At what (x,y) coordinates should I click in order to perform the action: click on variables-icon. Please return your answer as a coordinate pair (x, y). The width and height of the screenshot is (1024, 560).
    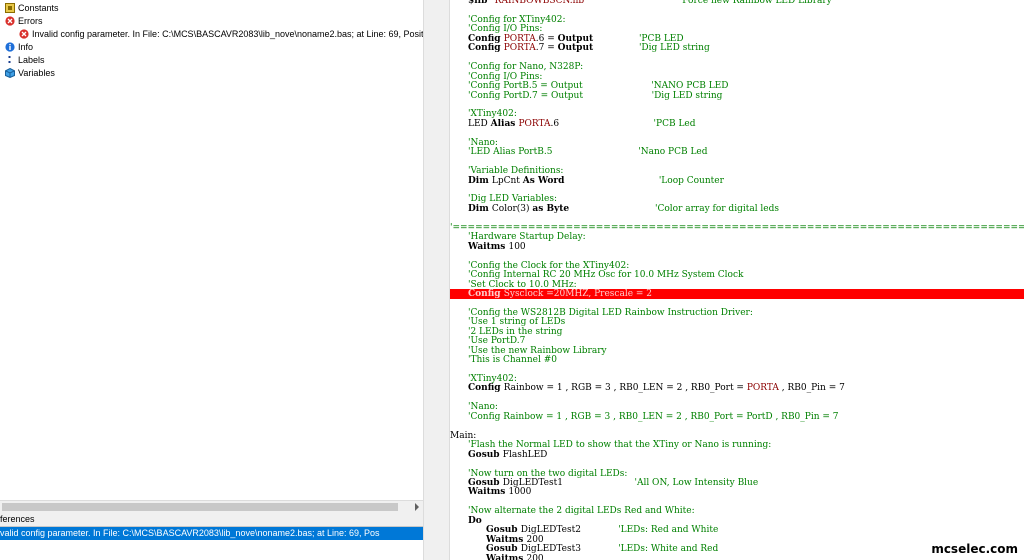
    Looking at the image, I should click on (10, 73).